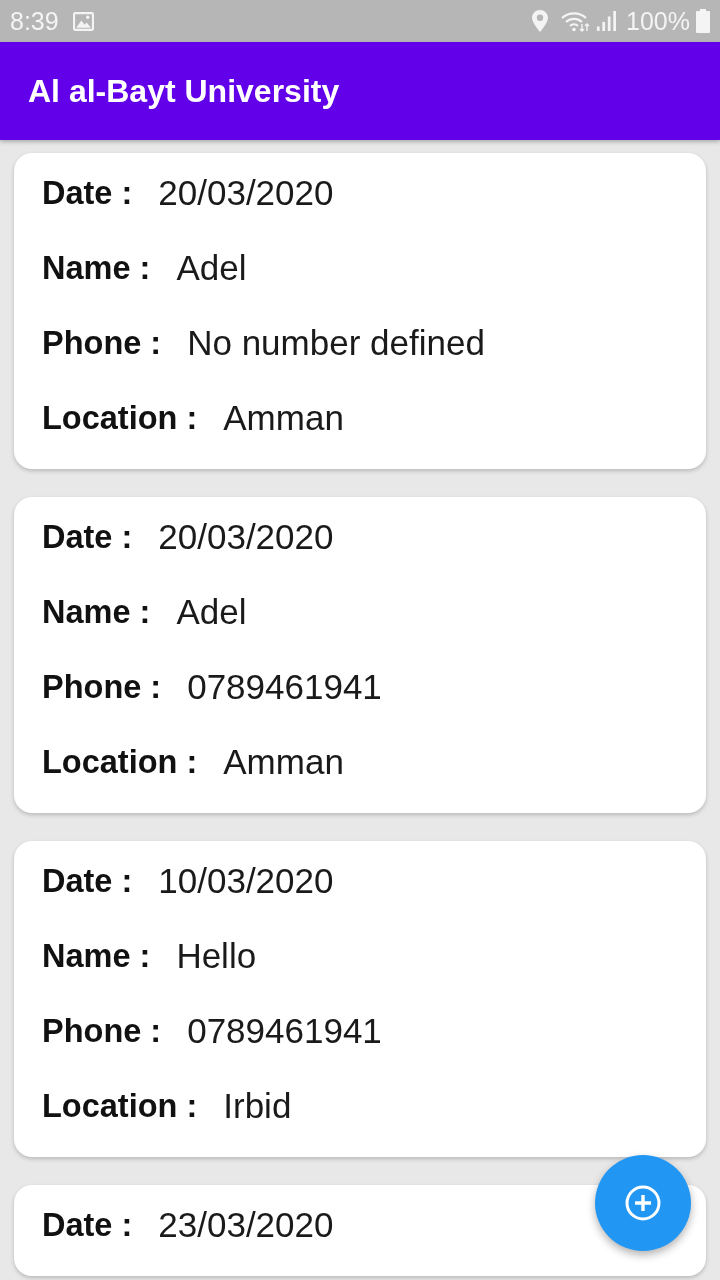  Describe the element at coordinates (246, 1224) in the screenshot. I see `field-value: 23/03/2020` at that location.